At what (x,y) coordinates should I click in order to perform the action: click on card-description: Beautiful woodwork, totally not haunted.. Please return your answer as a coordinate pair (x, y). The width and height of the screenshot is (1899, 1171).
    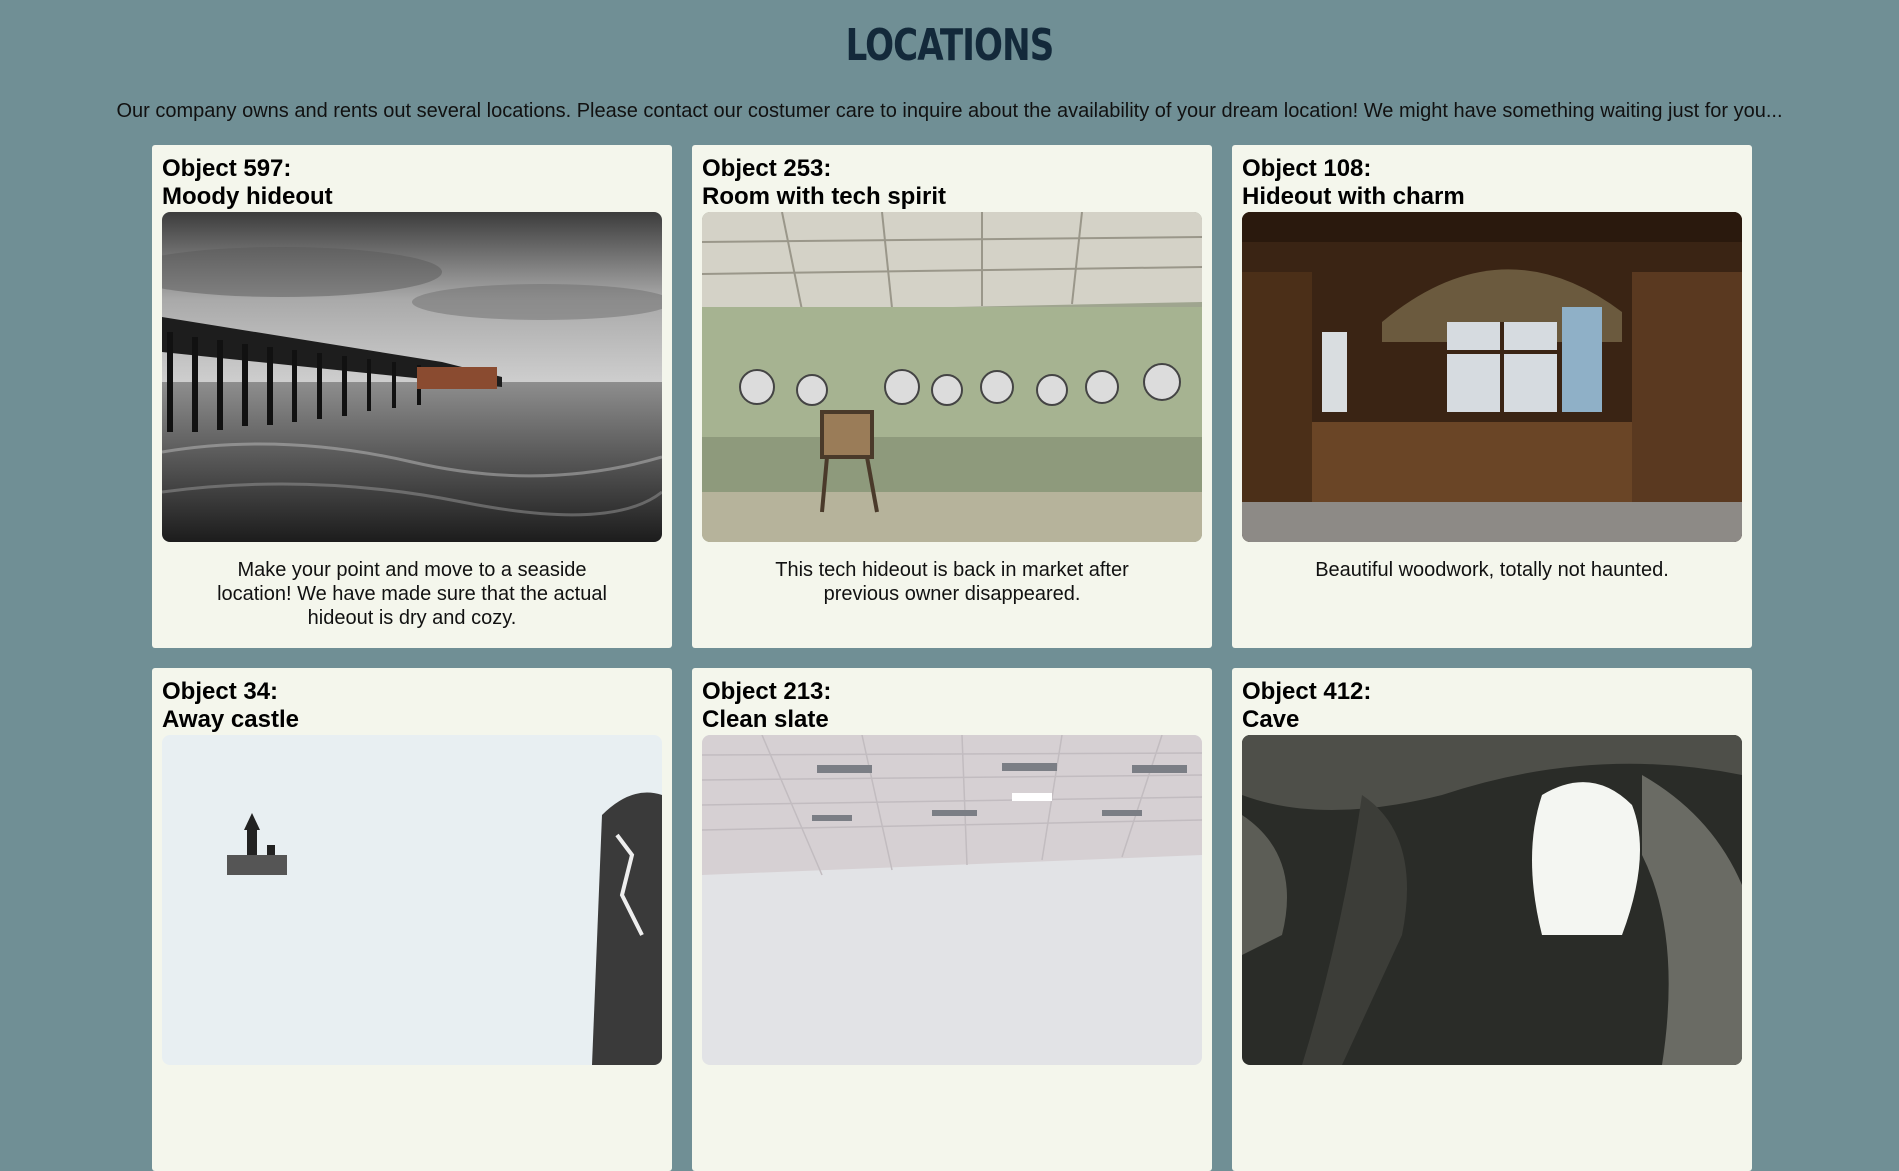
    Looking at the image, I should click on (1492, 570).